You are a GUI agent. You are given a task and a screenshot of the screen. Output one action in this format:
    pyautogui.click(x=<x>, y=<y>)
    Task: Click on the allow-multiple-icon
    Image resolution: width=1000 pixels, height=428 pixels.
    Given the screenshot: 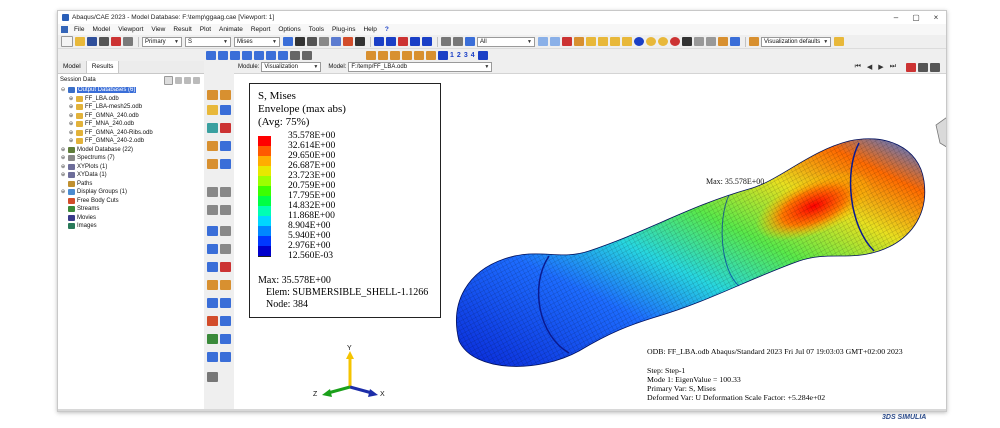 What is the action you would take?
    pyautogui.click(x=212, y=146)
    